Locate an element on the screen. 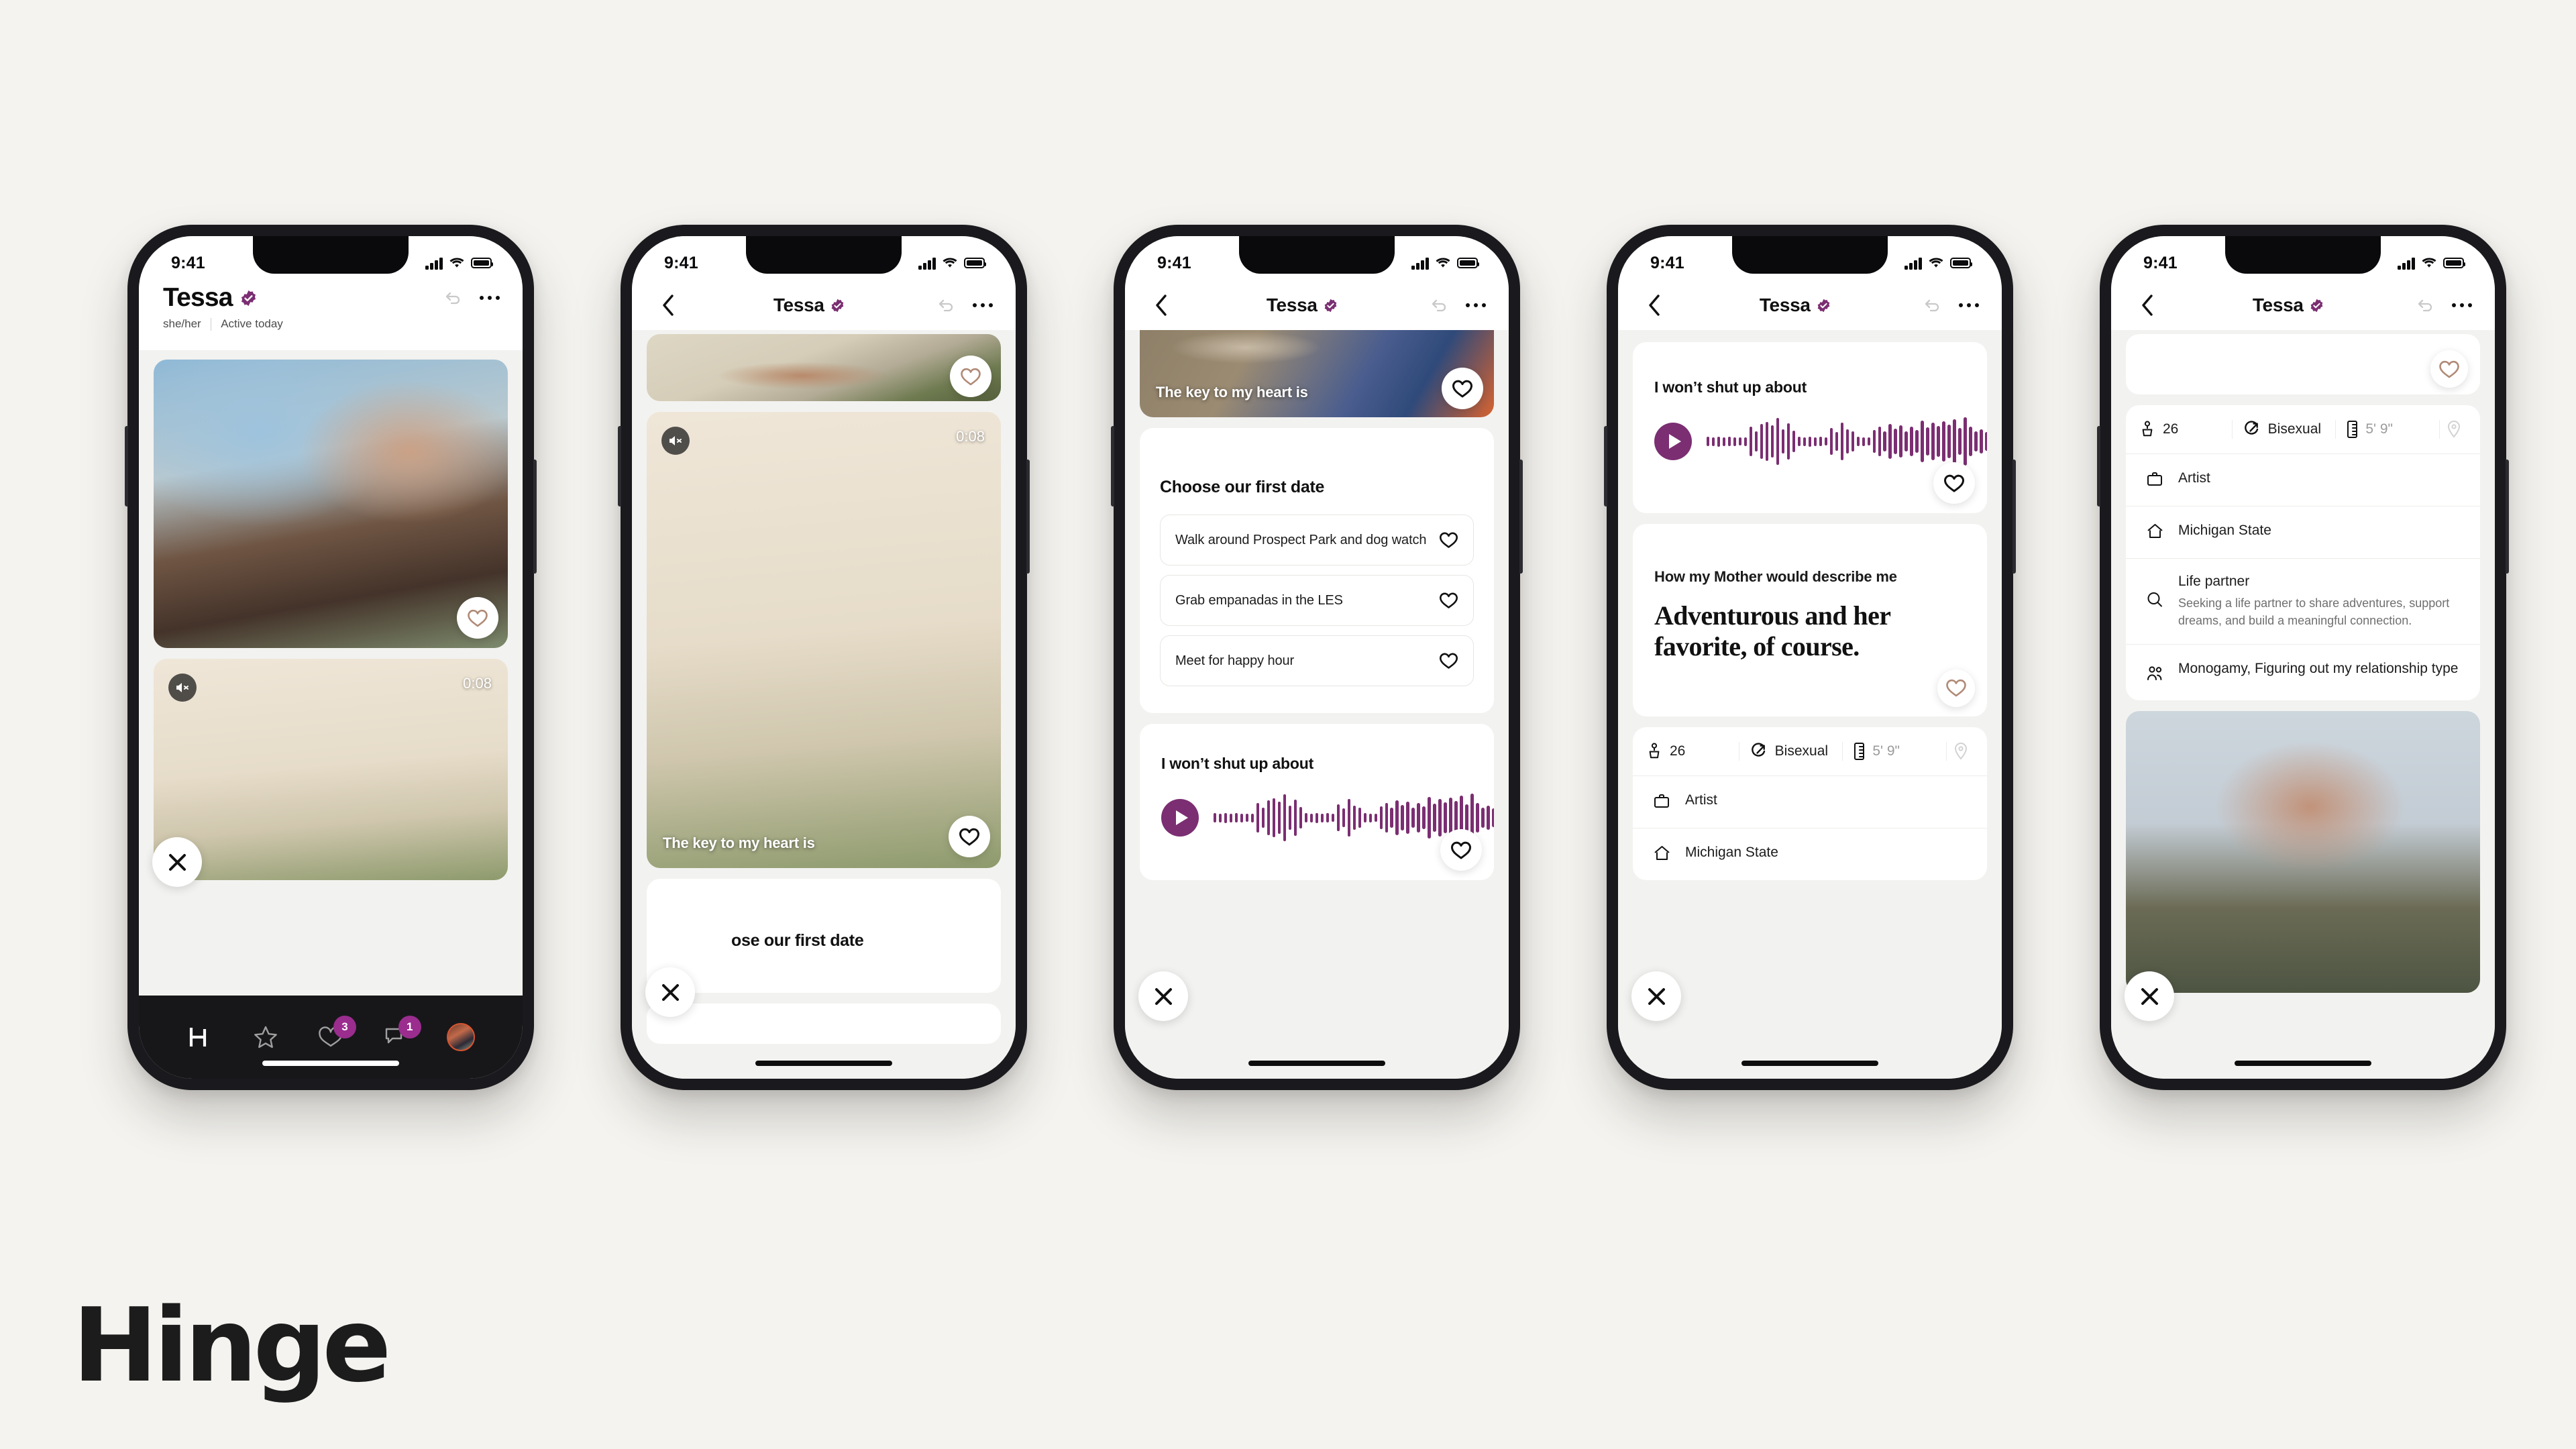 Image resolution: width=2576 pixels, height=1449 pixels. chevron-left-icon is located at coordinates (1161, 305).